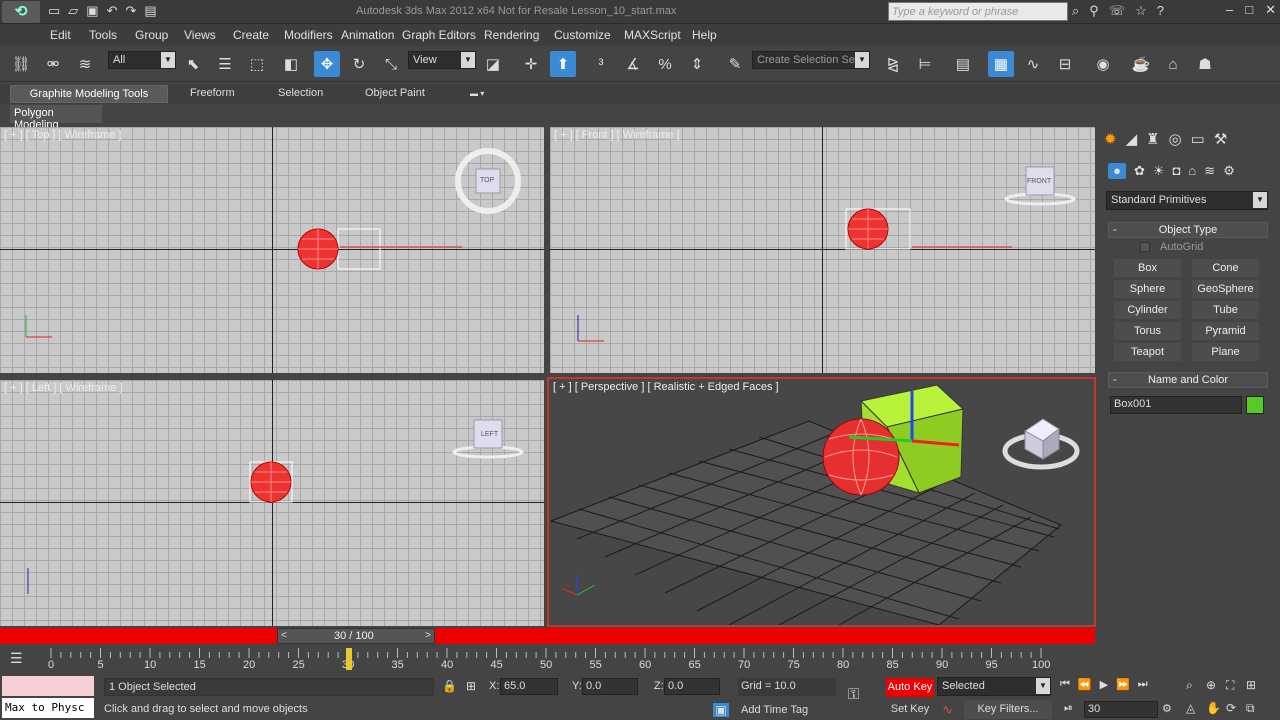  What do you see at coordinates (85, 64) in the screenshot?
I see `bind-space-warp-icon: ≋` at bounding box center [85, 64].